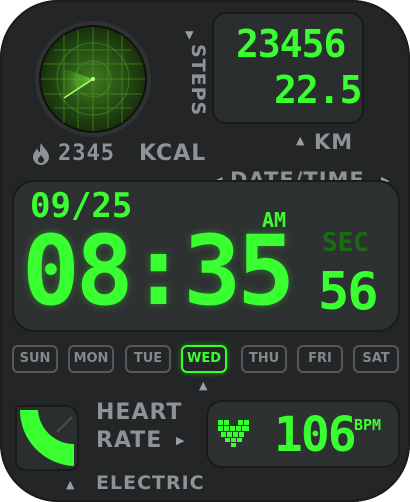  What do you see at coordinates (35, 359) in the screenshot?
I see `weekday-sun: SUN` at bounding box center [35, 359].